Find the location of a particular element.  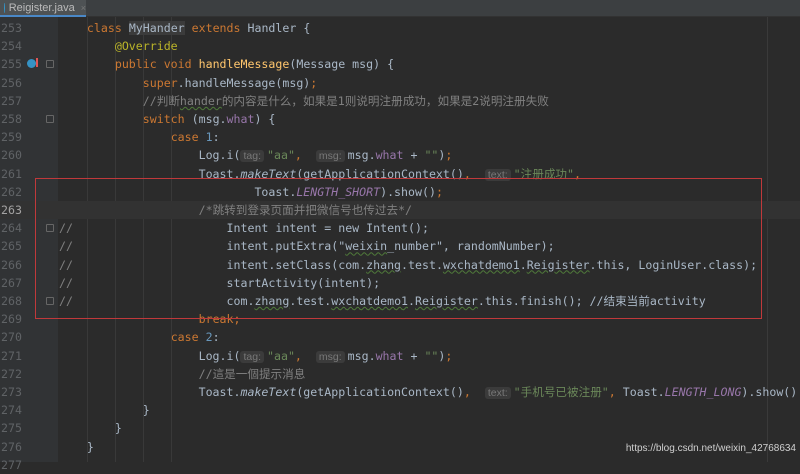

code-token: "aa" is located at coordinates (281, 355).